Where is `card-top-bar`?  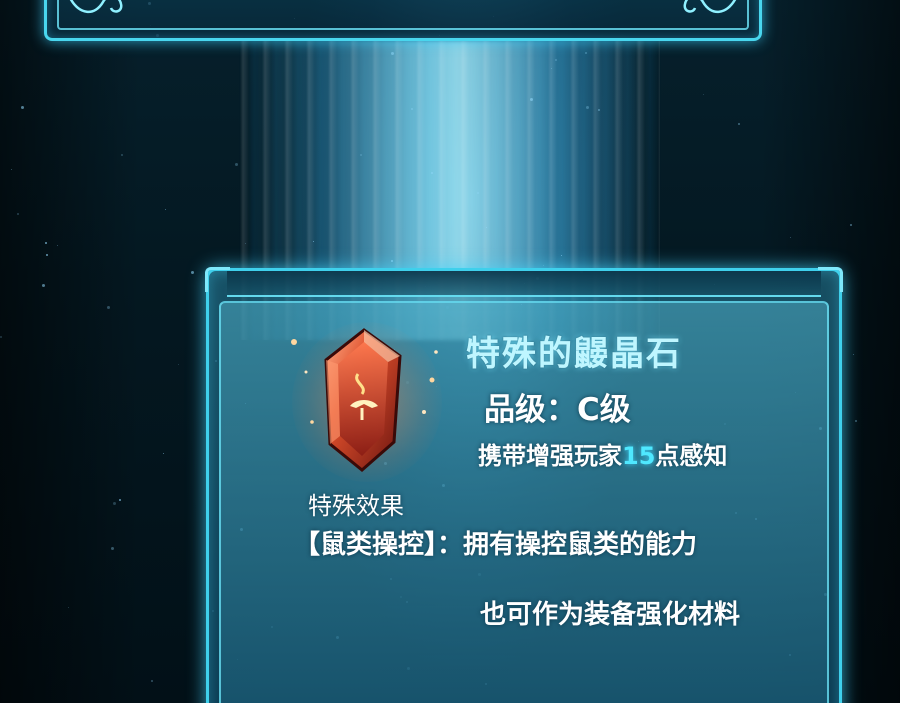
card-top-bar is located at coordinates (524, 284).